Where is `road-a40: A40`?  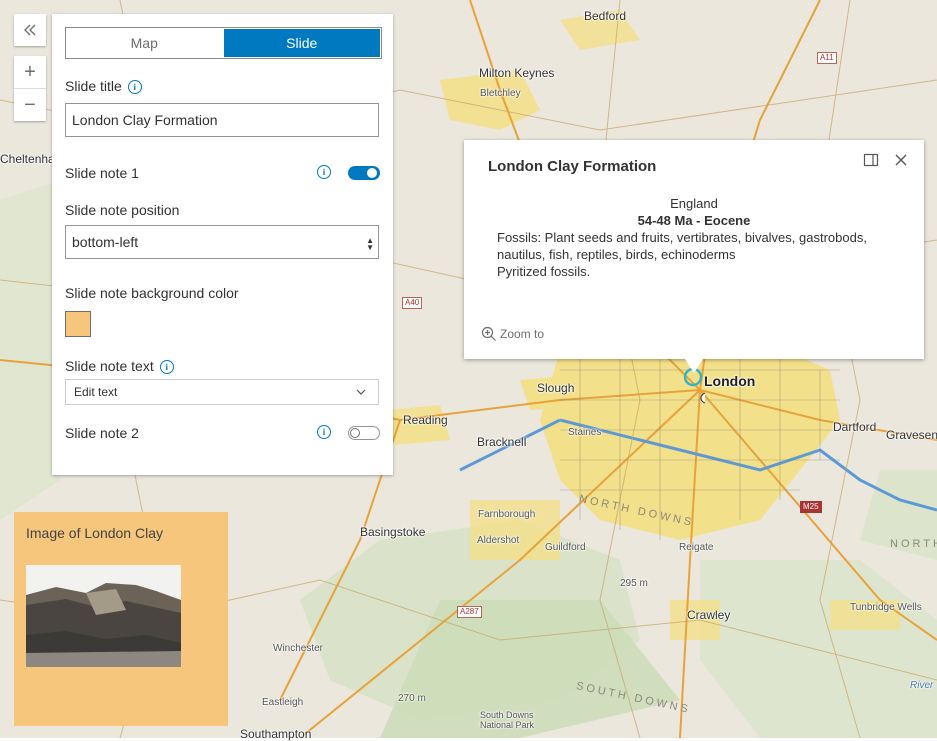 road-a40: A40 is located at coordinates (412, 303).